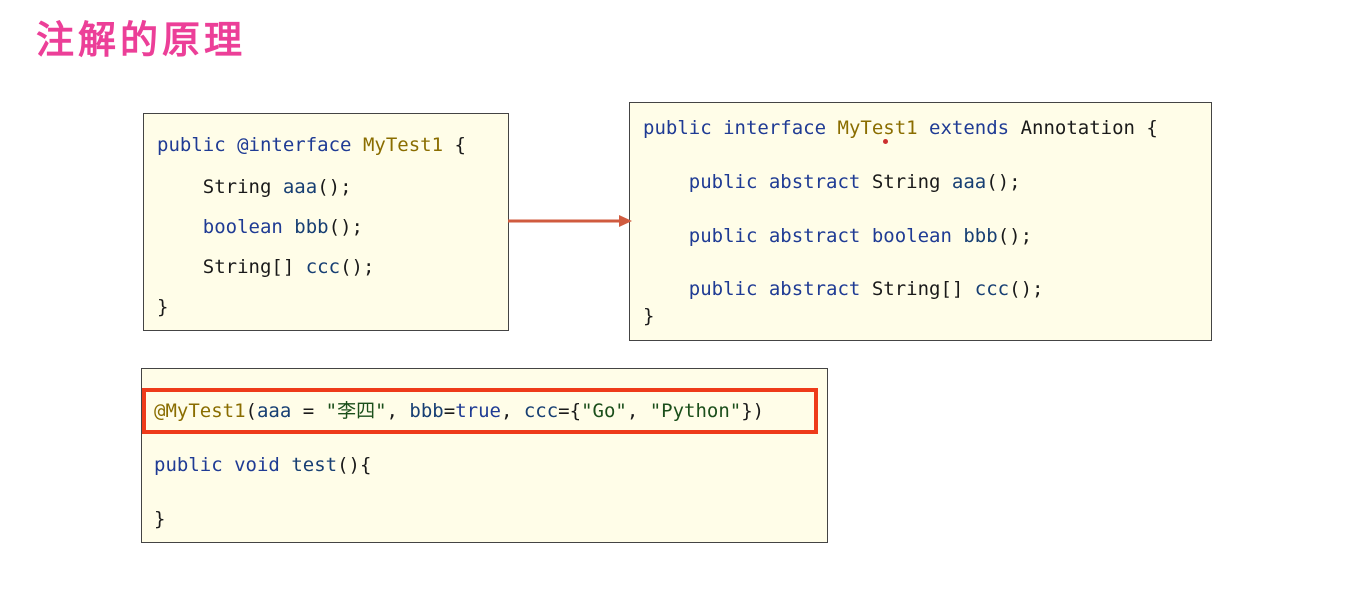 The image size is (1350, 591). Describe the element at coordinates (282, 227) in the screenshot. I see `left-panel-line: boolean bbb();` at that location.